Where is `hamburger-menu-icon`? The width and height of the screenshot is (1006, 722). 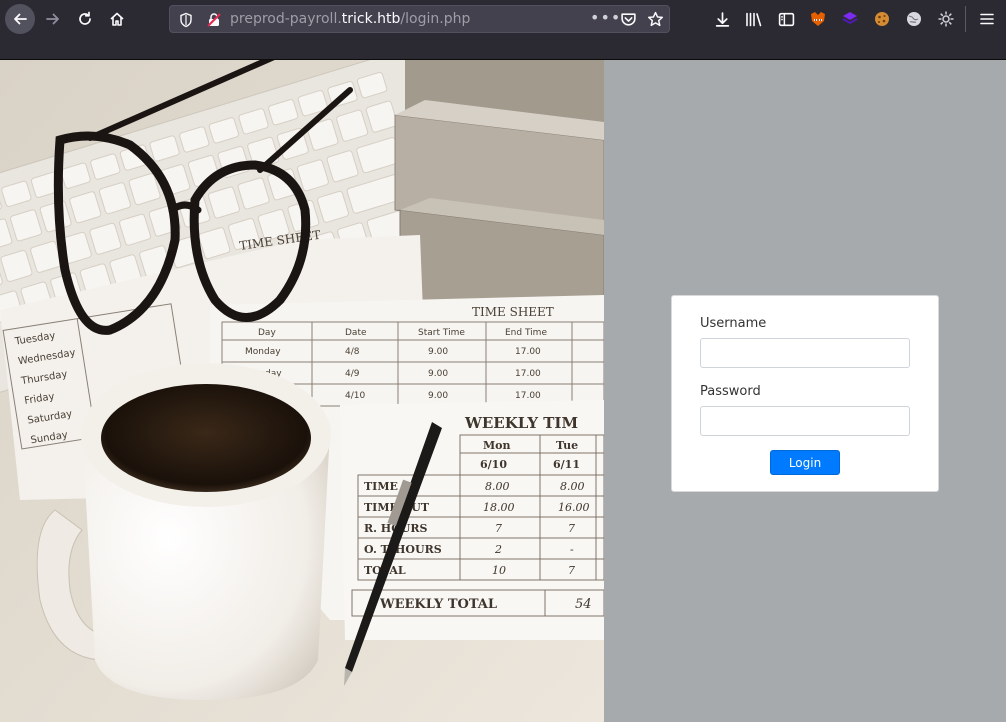
hamburger-menu-icon is located at coordinates (987, 19).